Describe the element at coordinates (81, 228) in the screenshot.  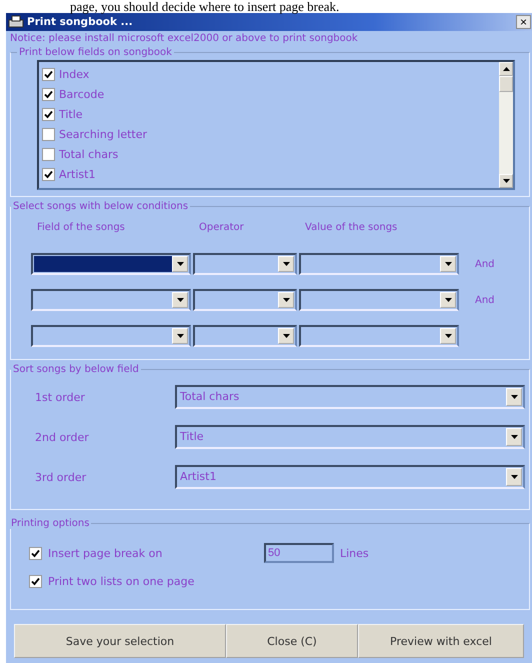
I see `column-label: Field of the songs` at that location.